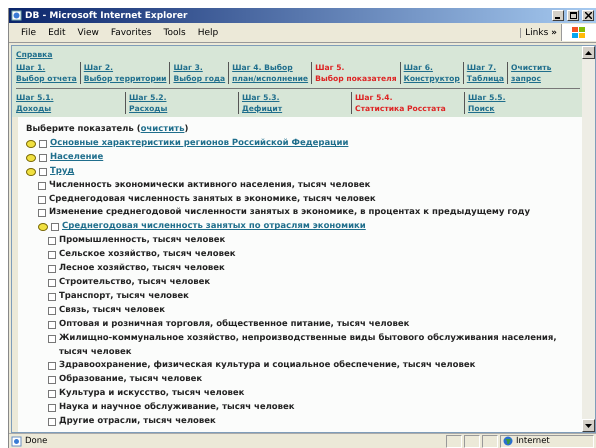 This screenshot has height=448, width=596. Describe the element at coordinates (142, 241) in the screenshot. I see `indicator-label: Промышленность, тысяч человек` at that location.